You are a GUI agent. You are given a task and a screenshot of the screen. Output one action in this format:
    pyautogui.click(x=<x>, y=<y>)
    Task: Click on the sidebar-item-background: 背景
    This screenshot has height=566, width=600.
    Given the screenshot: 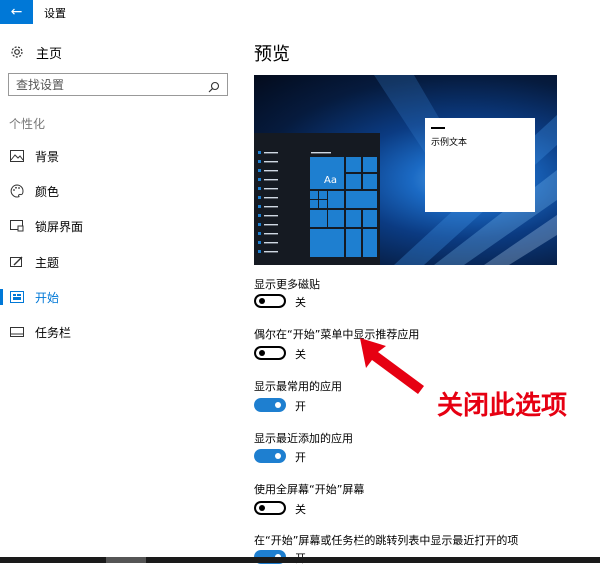 What is the action you would take?
    pyautogui.click(x=120, y=156)
    